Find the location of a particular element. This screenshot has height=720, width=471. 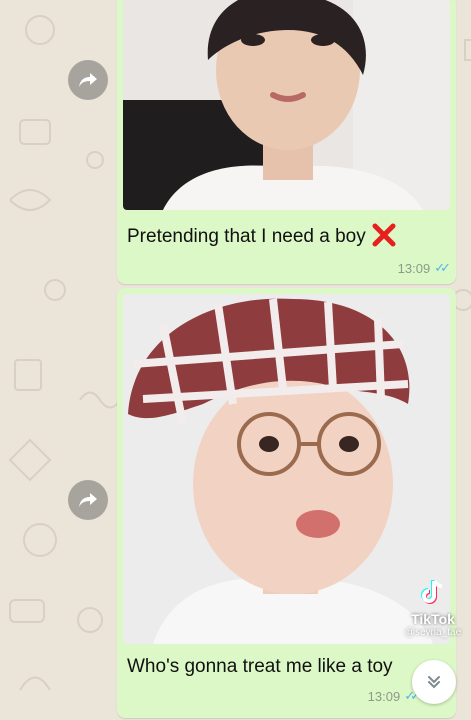

watermark-brand: TikTok is located at coordinates (433, 619).